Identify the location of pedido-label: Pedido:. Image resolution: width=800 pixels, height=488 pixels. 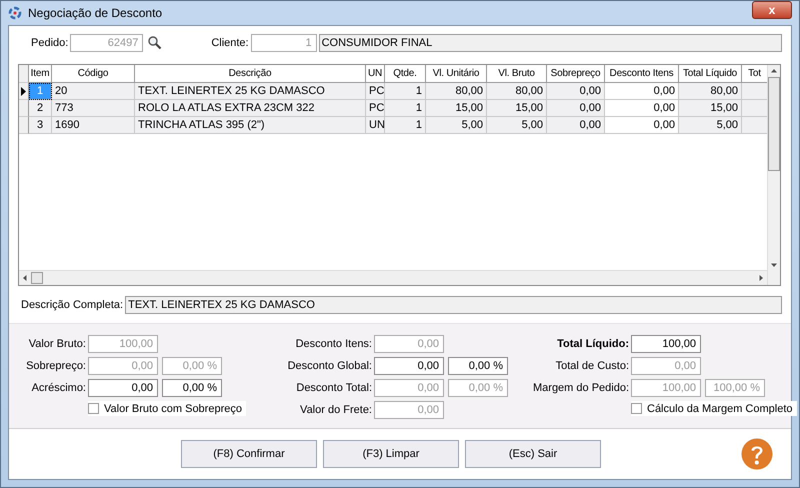
(49, 43).